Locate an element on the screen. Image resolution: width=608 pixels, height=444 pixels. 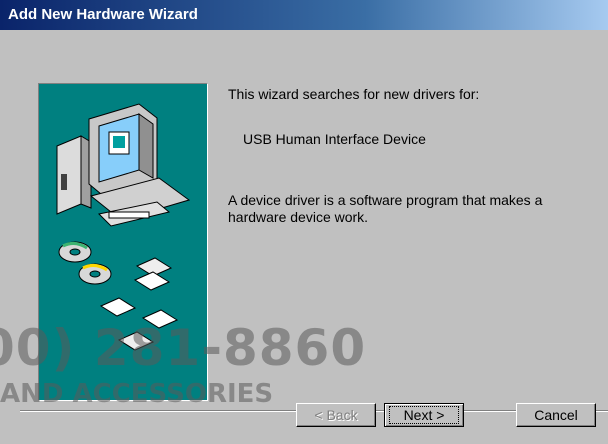
device-name: USB Human Interface Device is located at coordinates (334, 139).